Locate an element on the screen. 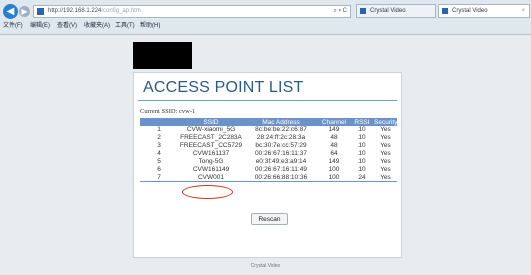  table-row: 5 Tong-5G e0:3f:49:e3:a9:14 149 10 Yes is located at coordinates (268, 162).